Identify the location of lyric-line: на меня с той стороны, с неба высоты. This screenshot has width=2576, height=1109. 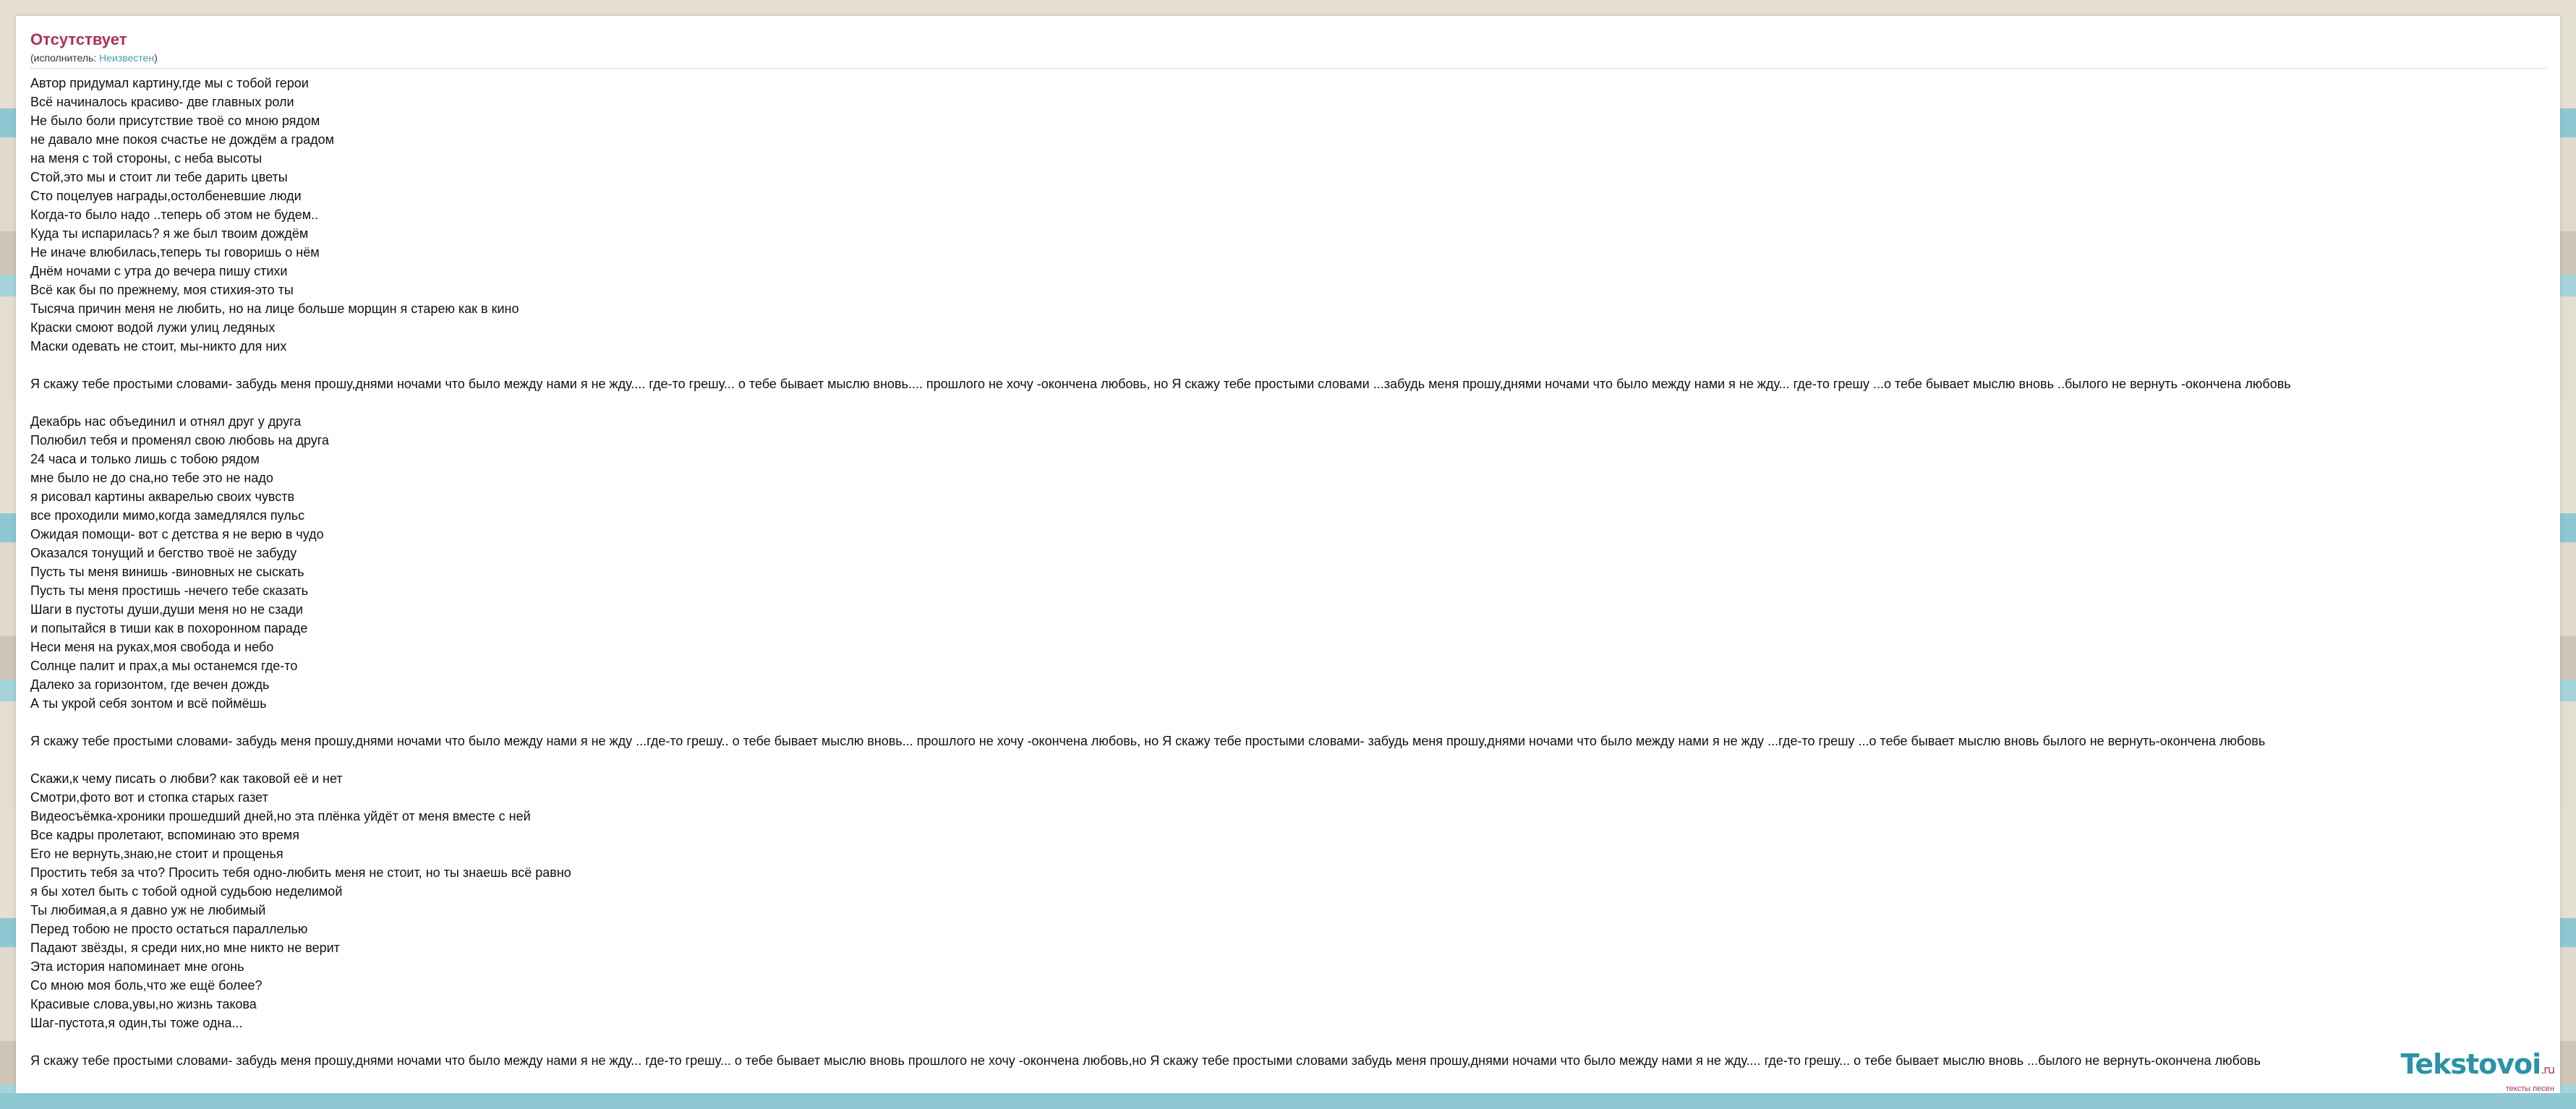
(146, 158).